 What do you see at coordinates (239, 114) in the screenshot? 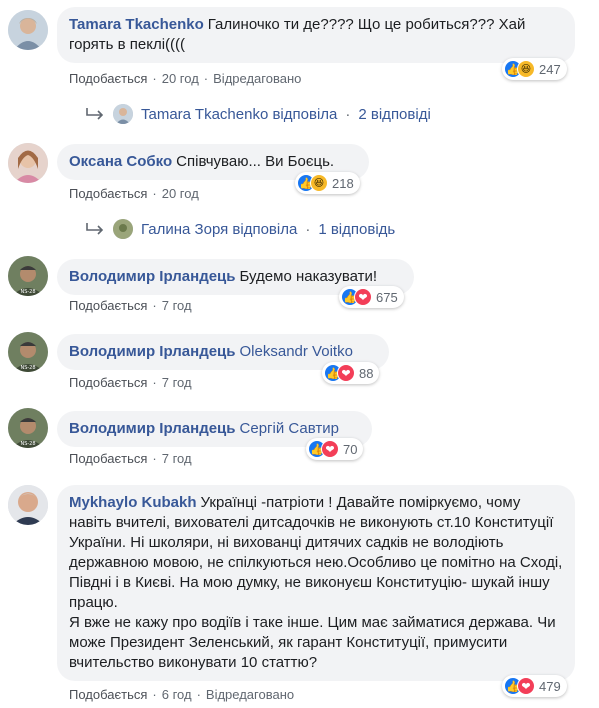
I see `reply-author: Tamara Tkachenko відповіла` at bounding box center [239, 114].